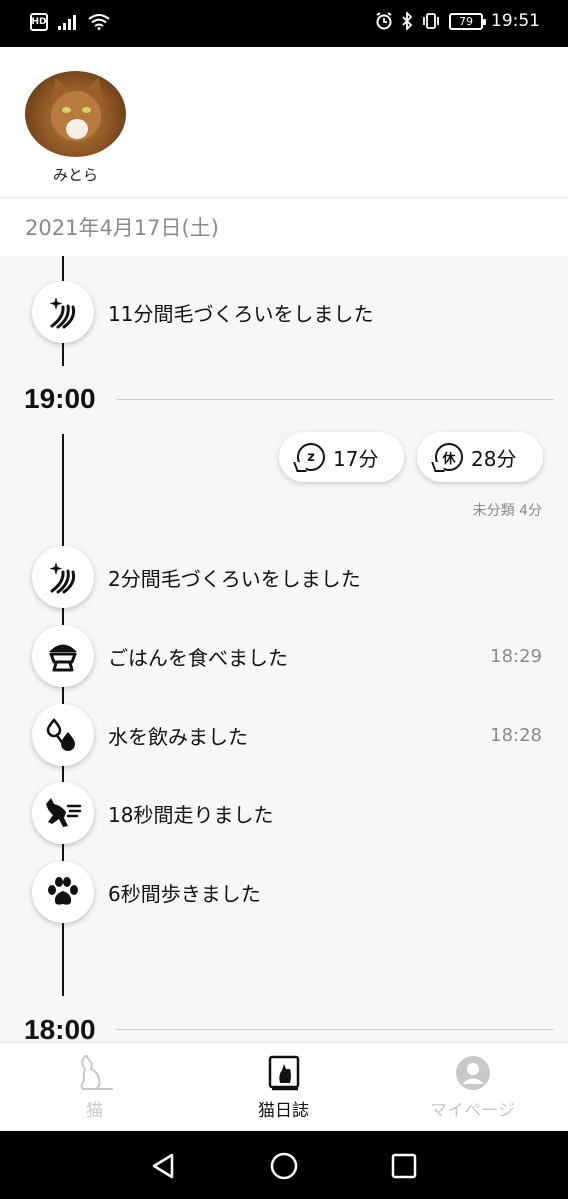 This screenshot has width=568, height=1199. Describe the element at coordinates (191, 814) in the screenshot. I see `event-text: 18秒間走りました` at that location.